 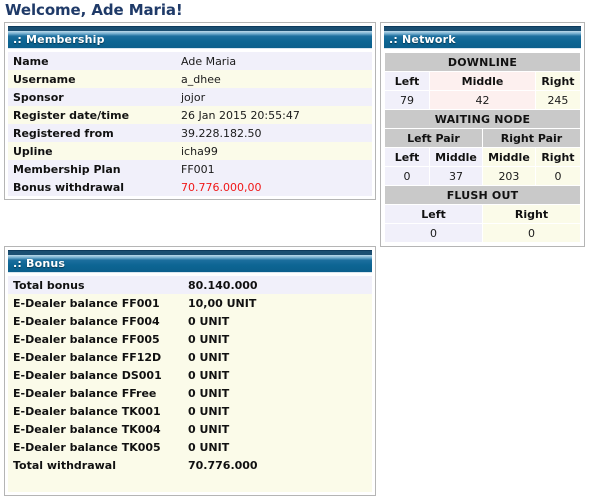 I want to click on table-row: E-Dealer balance DS001 0 UNIT, so click(x=190, y=375).